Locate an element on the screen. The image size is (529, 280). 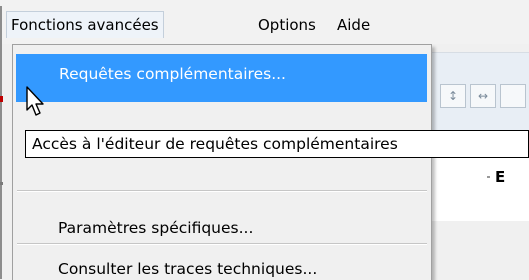
toolbar-button is located at coordinates (513, 96).